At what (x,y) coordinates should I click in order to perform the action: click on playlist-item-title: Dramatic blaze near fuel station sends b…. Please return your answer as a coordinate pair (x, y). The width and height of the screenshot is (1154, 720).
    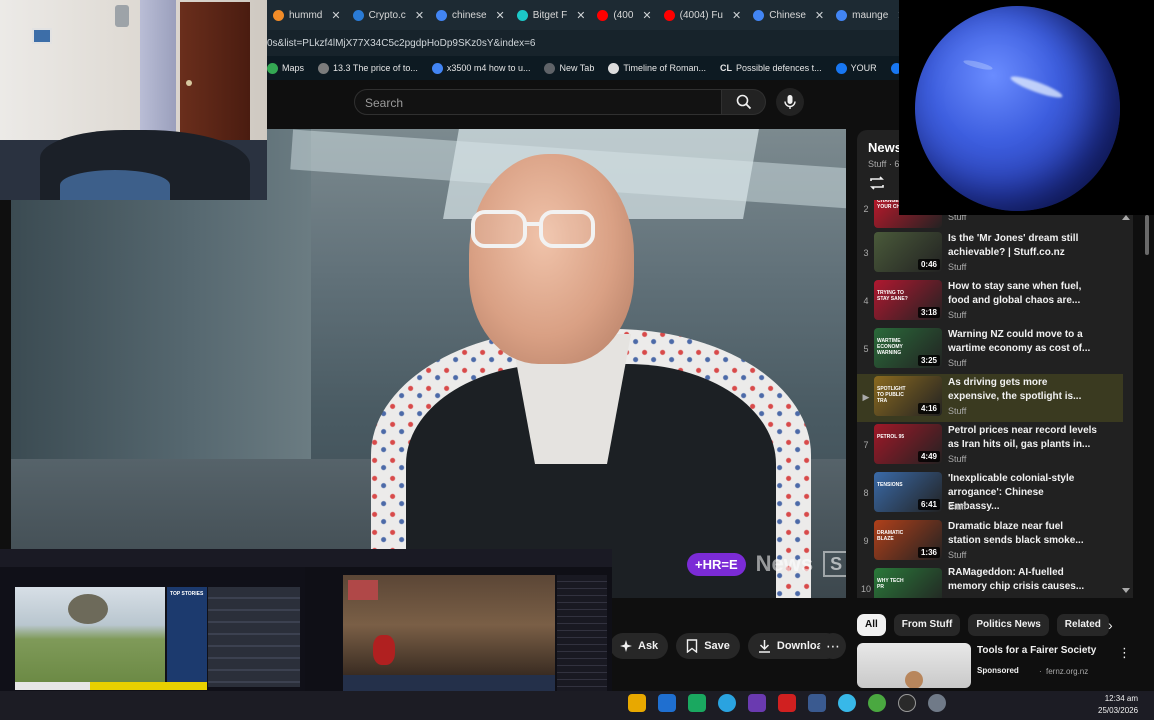
    Looking at the image, I should click on (1023, 534).